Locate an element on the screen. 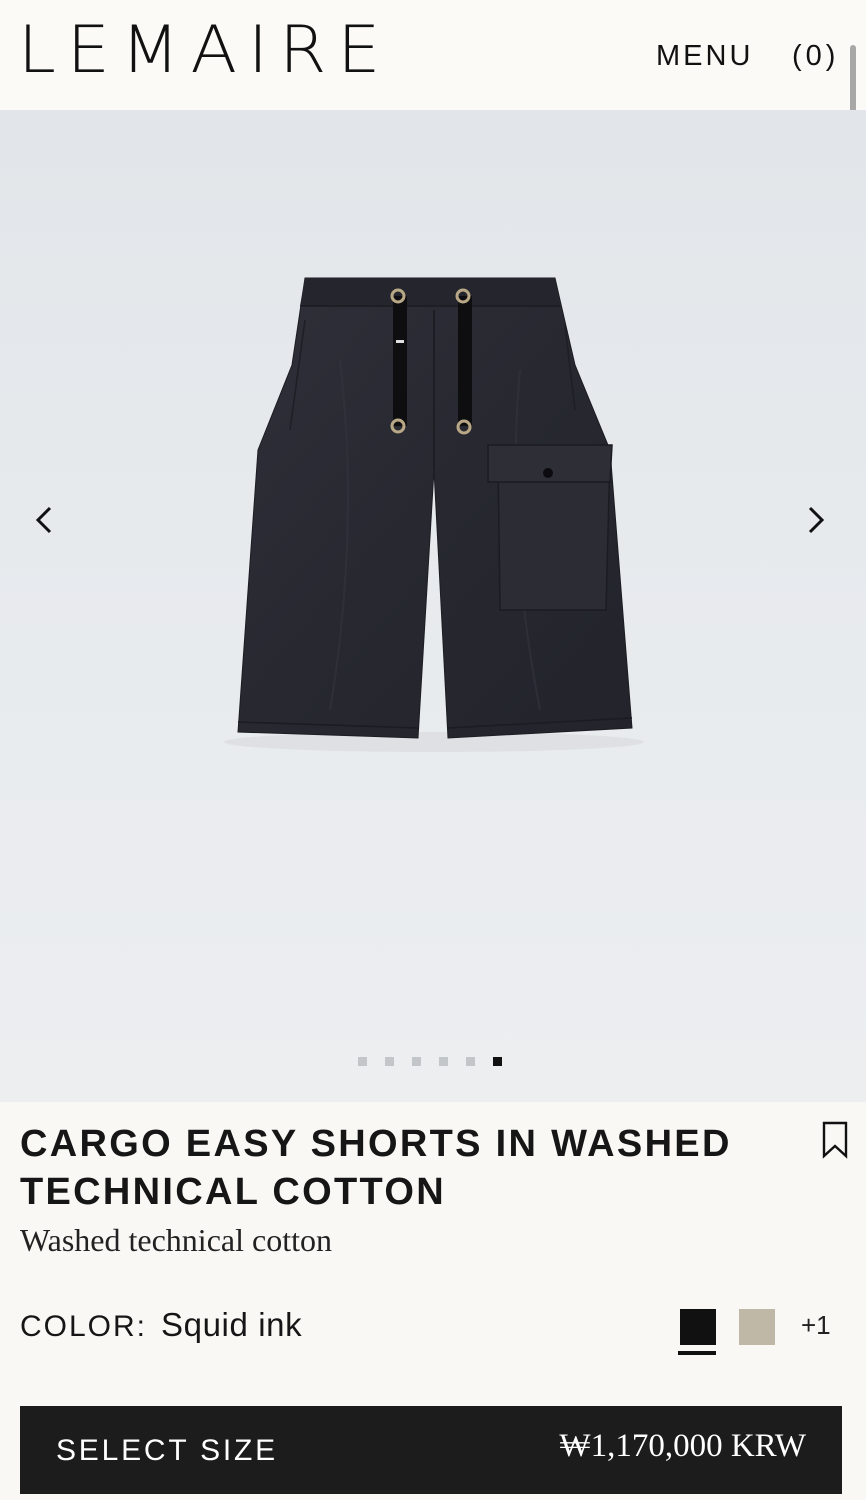 Image resolution: width=866 pixels, height=1500 pixels. color-swatch-squid-ink is located at coordinates (698, 1327).